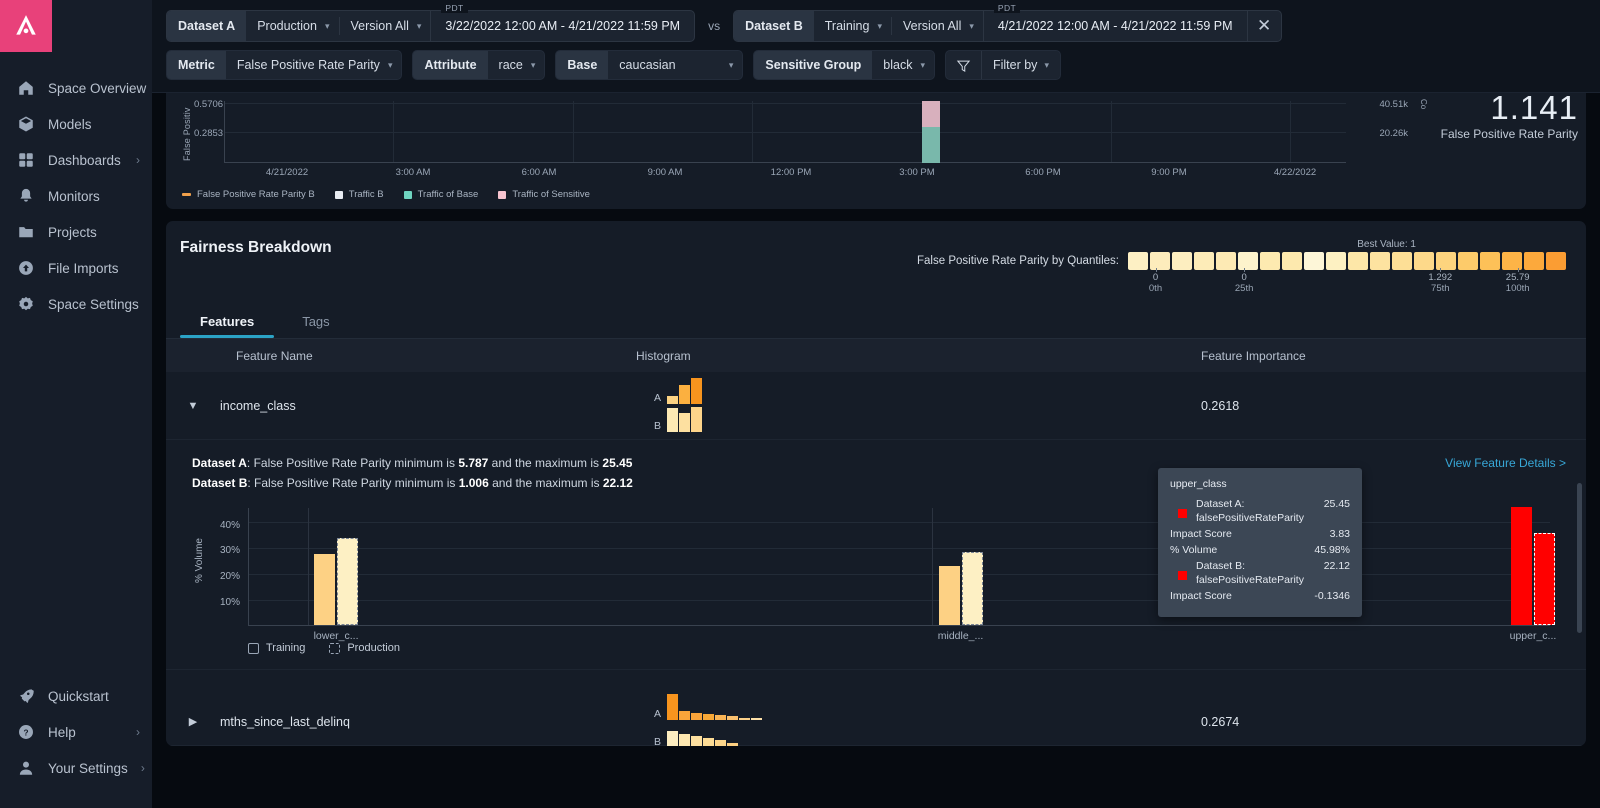 The image size is (1600, 808). What do you see at coordinates (76, 268) in the screenshot?
I see `sidebar-item-file-imports: File Imports` at bounding box center [76, 268].